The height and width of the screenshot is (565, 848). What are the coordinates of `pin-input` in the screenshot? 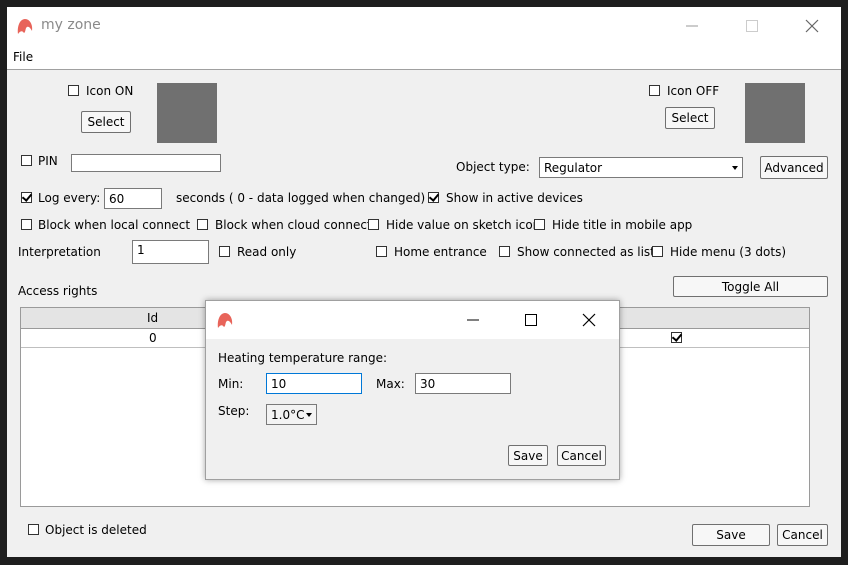 It's located at (146, 163).